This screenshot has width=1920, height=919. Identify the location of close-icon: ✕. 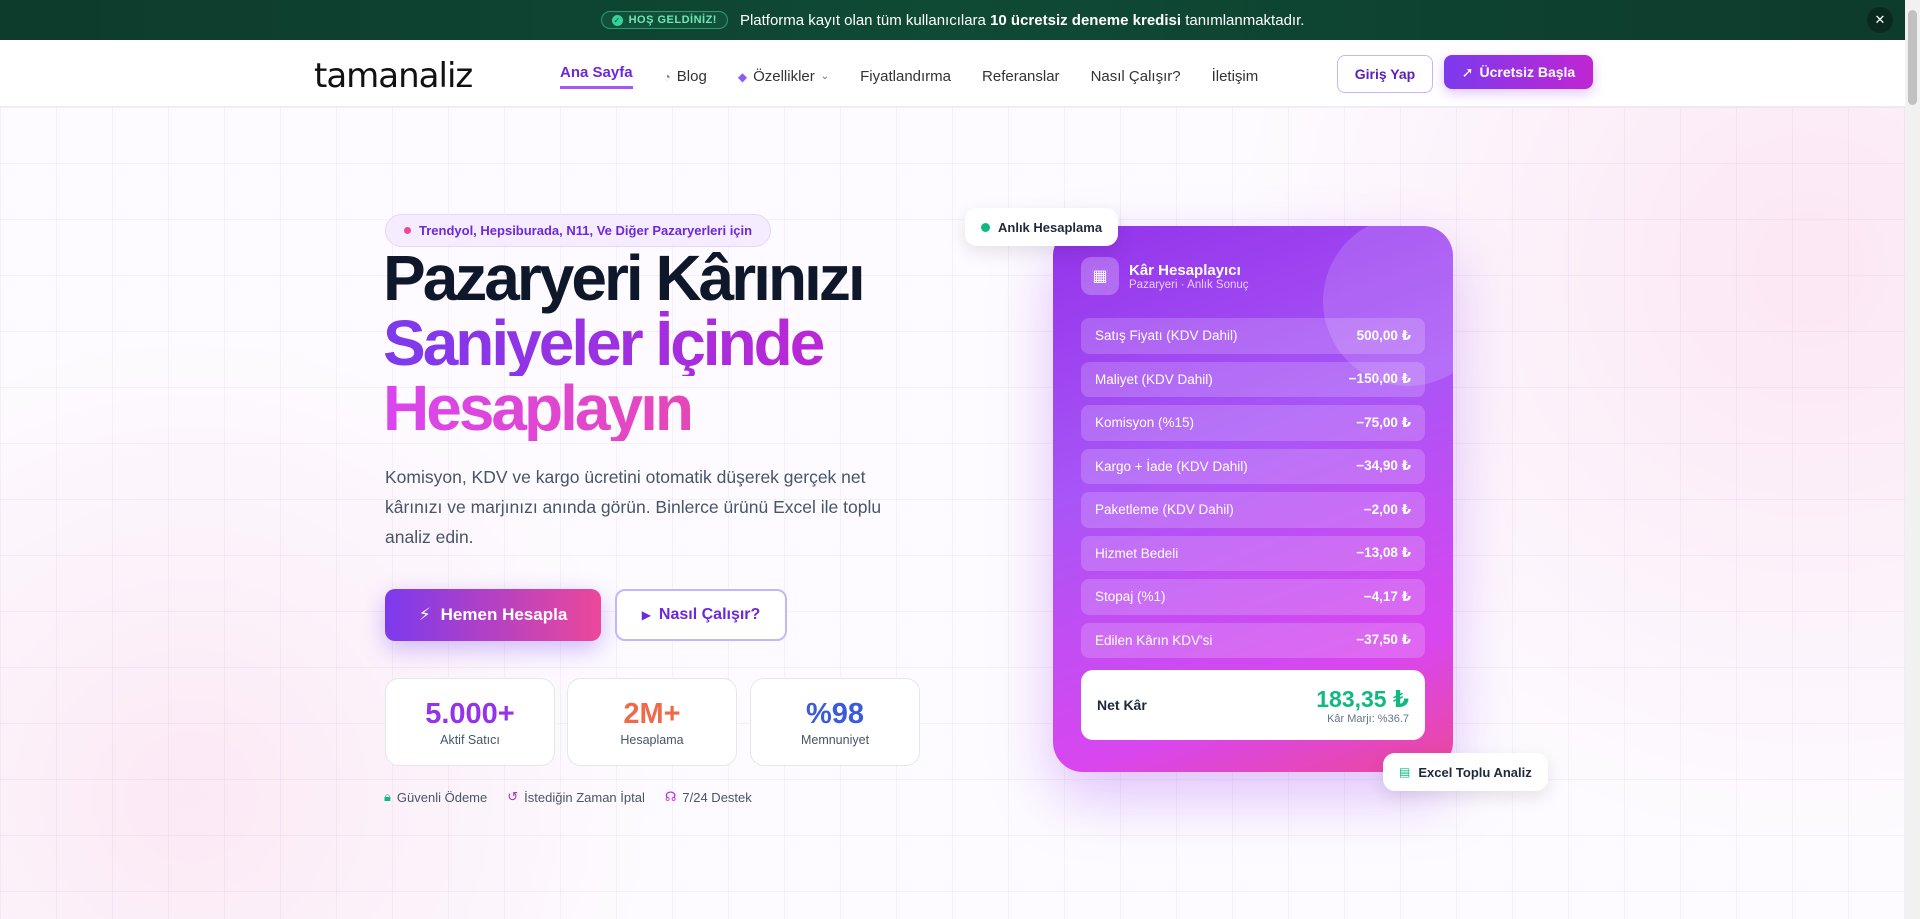
(1880, 20).